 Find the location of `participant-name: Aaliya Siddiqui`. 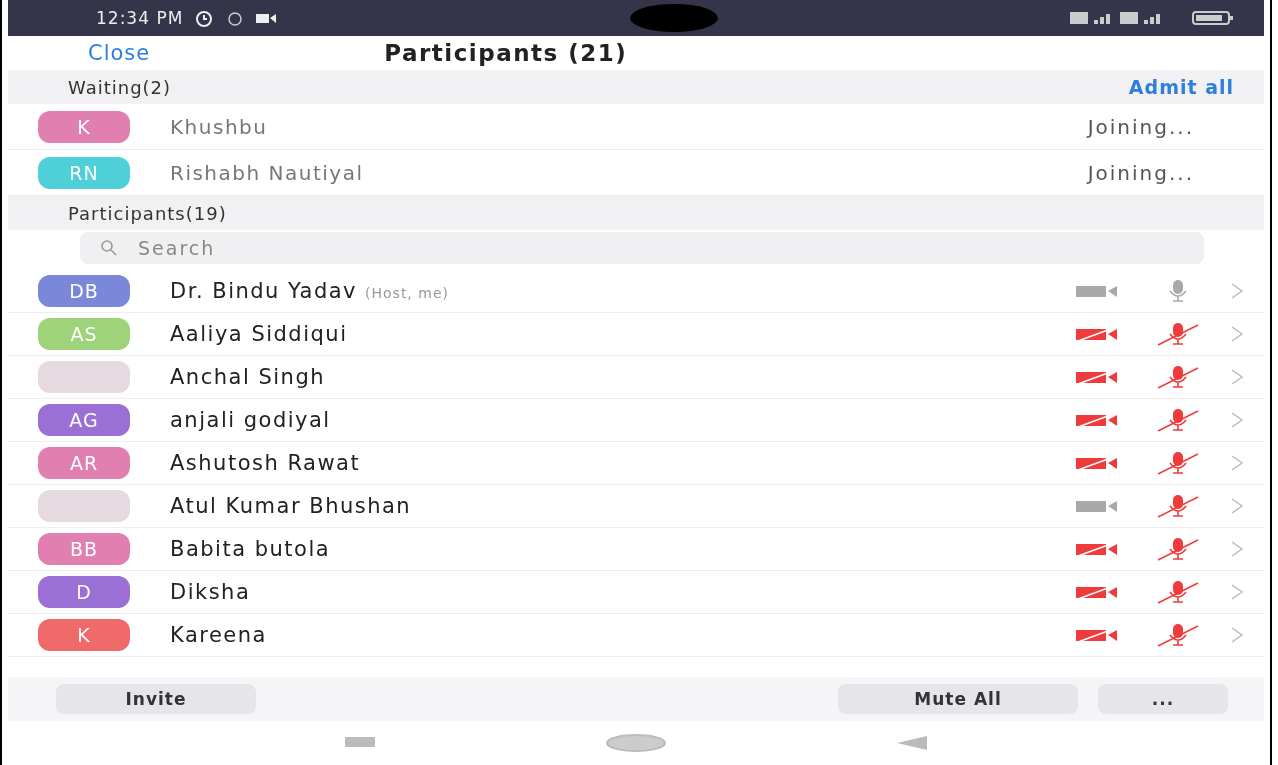

participant-name: Aaliya Siddiqui is located at coordinates (259, 334).